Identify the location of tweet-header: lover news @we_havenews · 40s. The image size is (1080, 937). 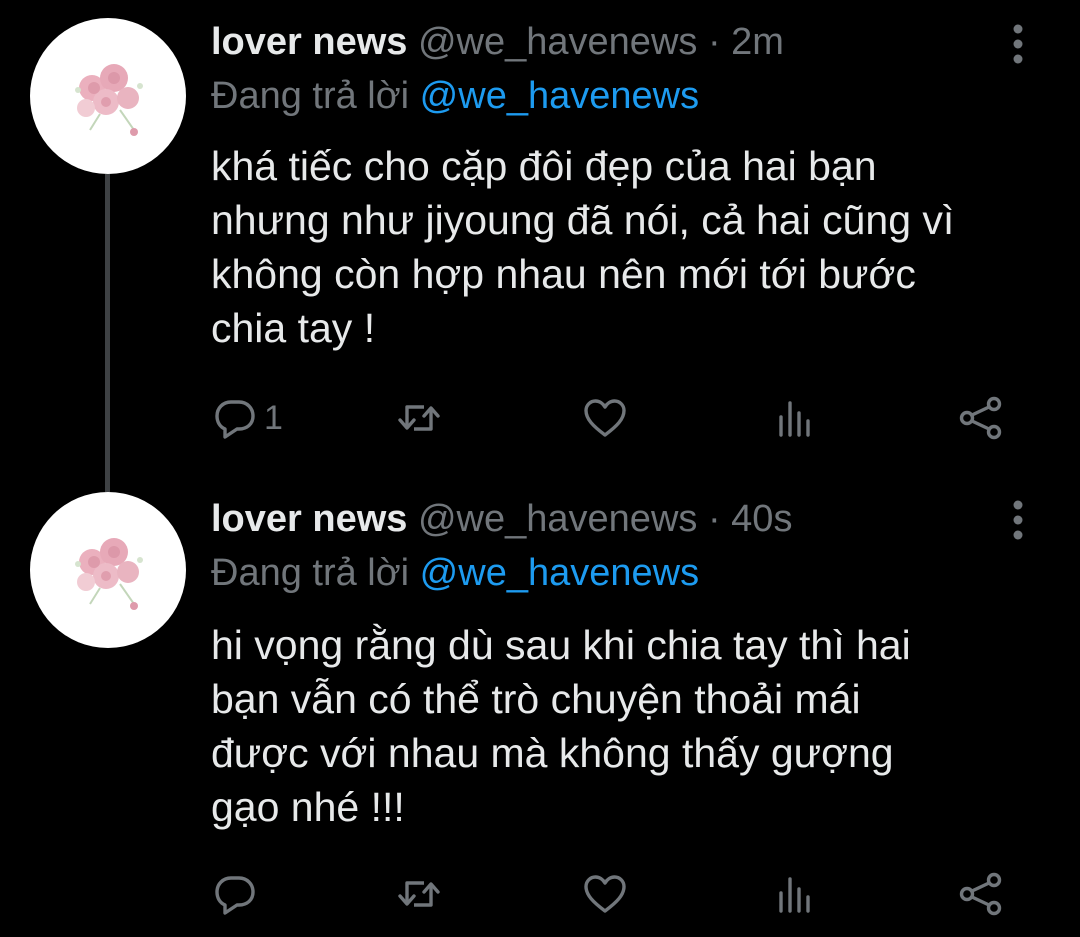
(501, 519).